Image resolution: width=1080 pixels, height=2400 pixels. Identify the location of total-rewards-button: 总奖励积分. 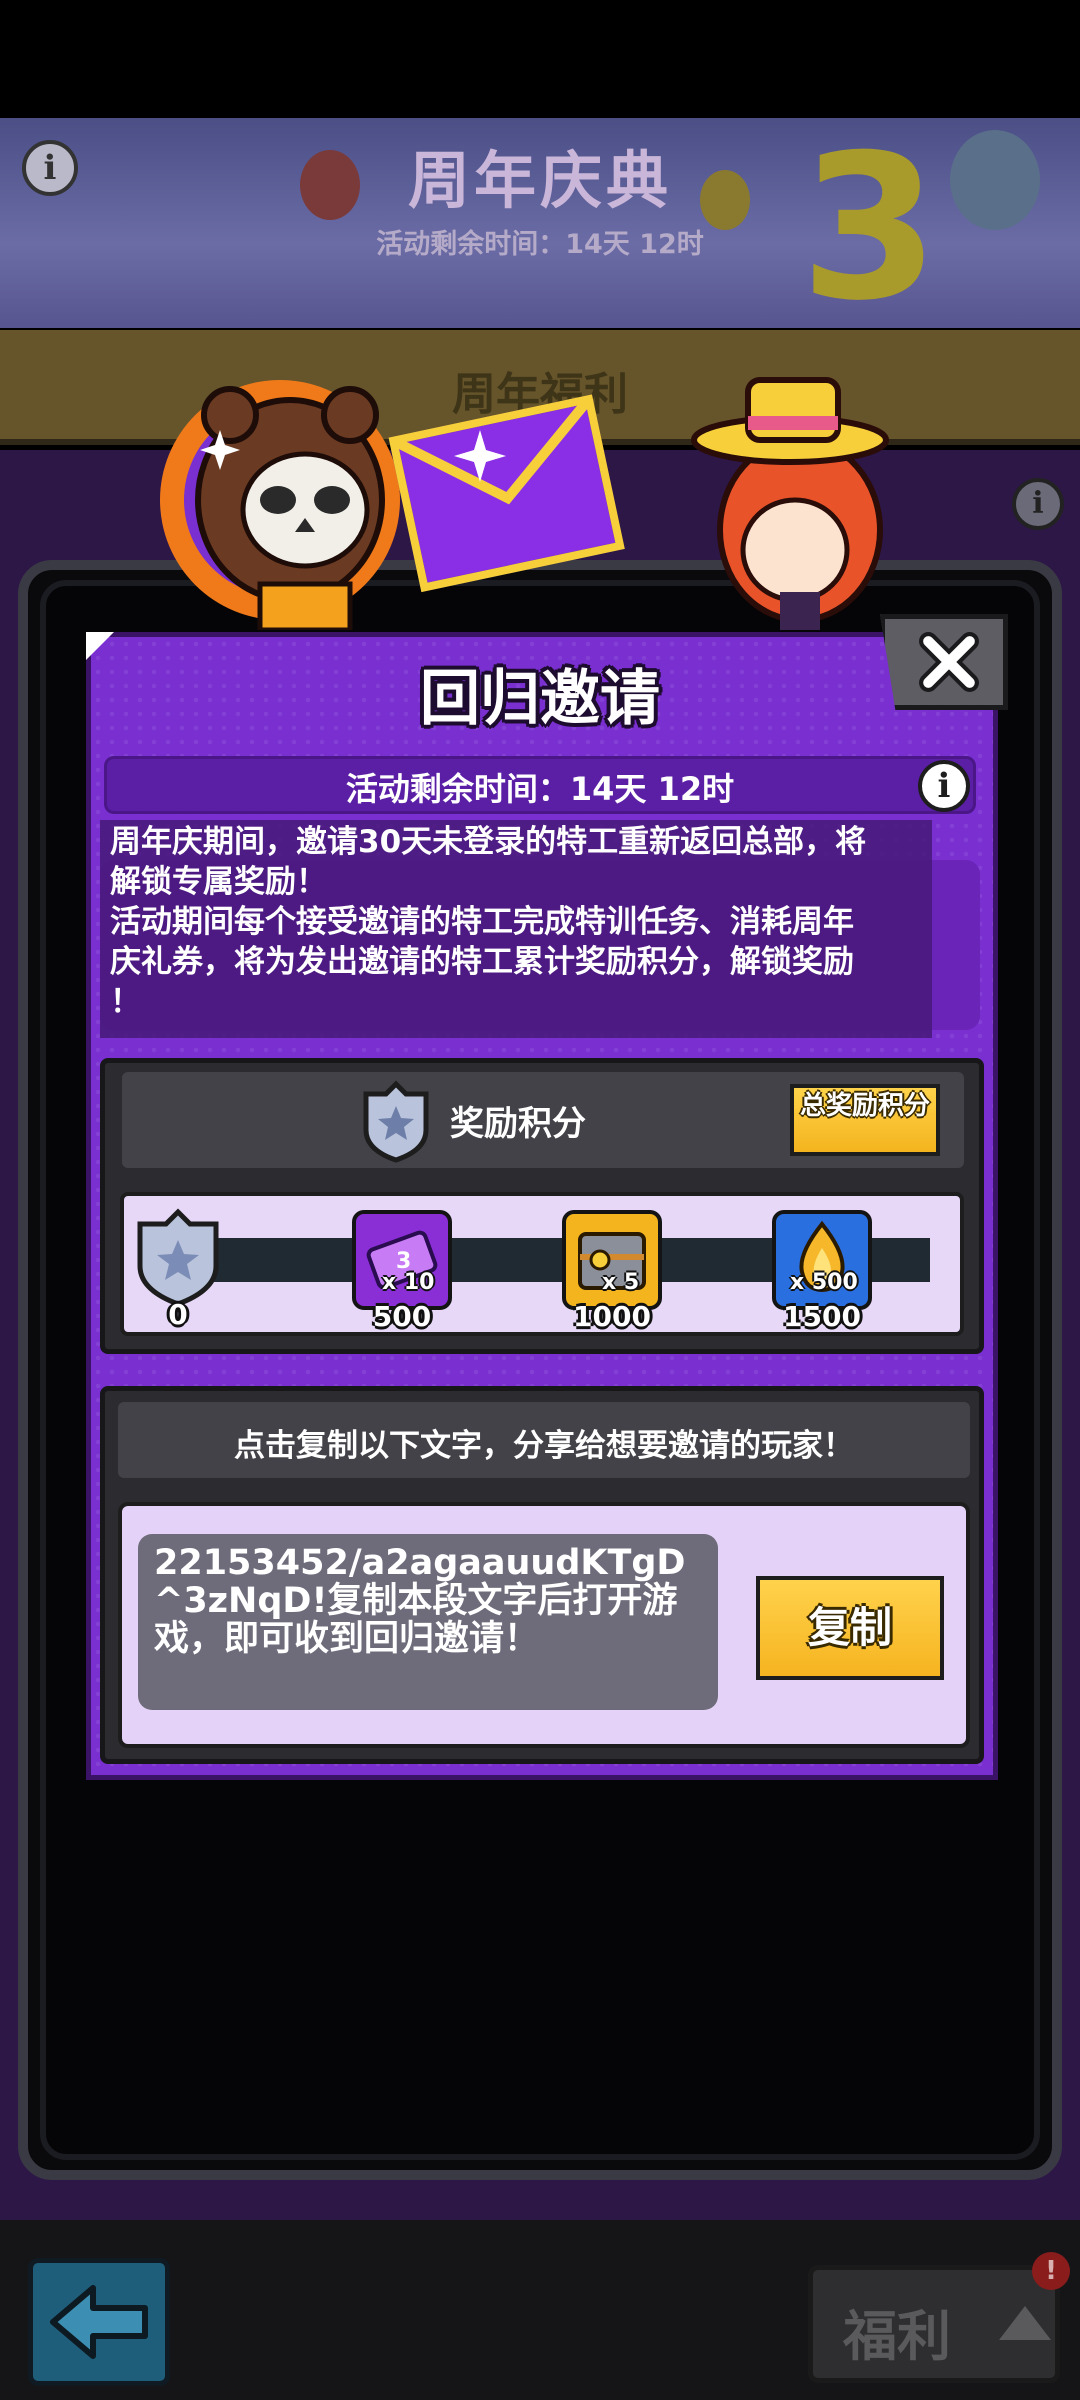
(865, 1120).